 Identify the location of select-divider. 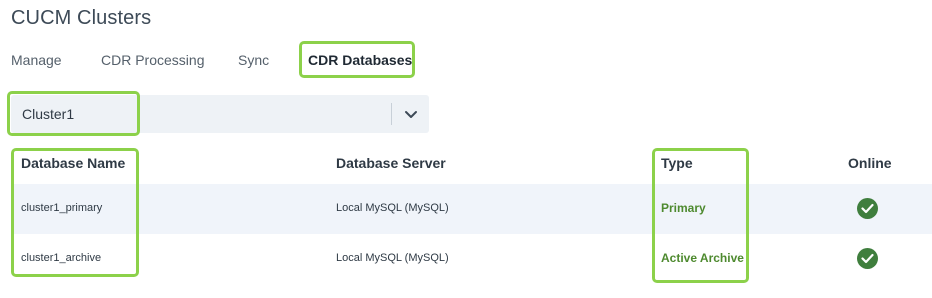
(391, 114).